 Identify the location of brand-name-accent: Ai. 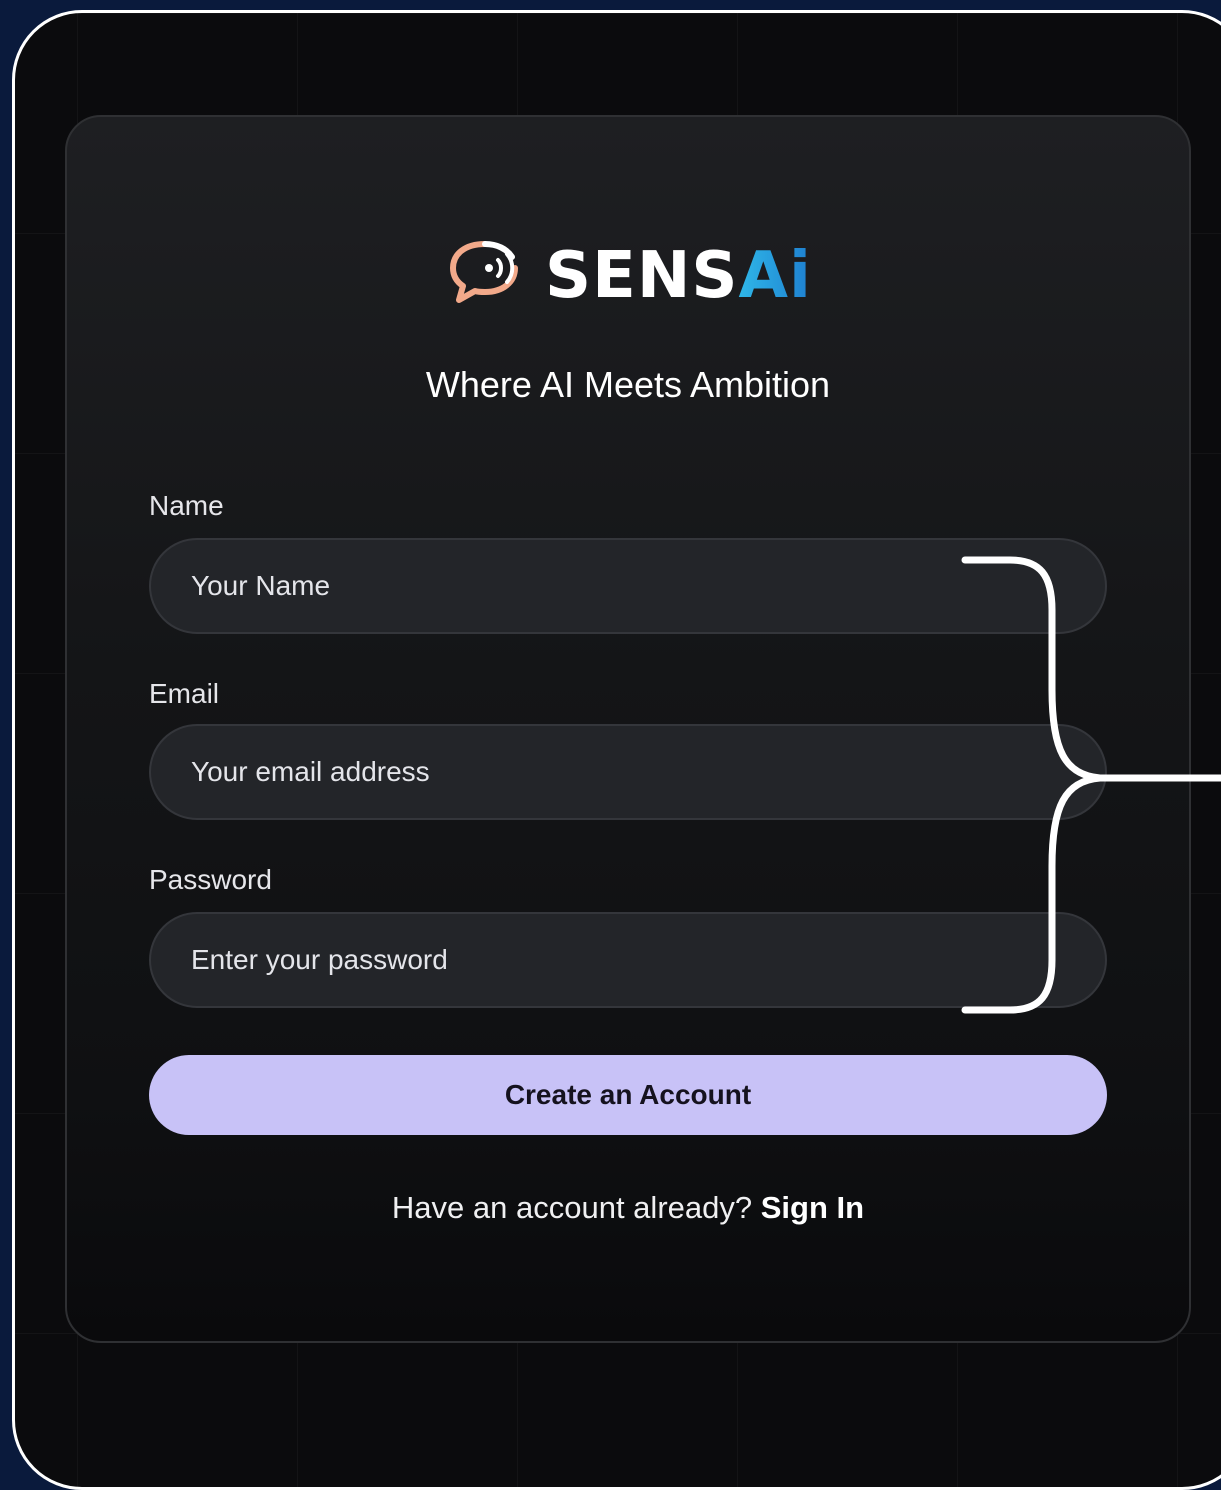
(775, 276).